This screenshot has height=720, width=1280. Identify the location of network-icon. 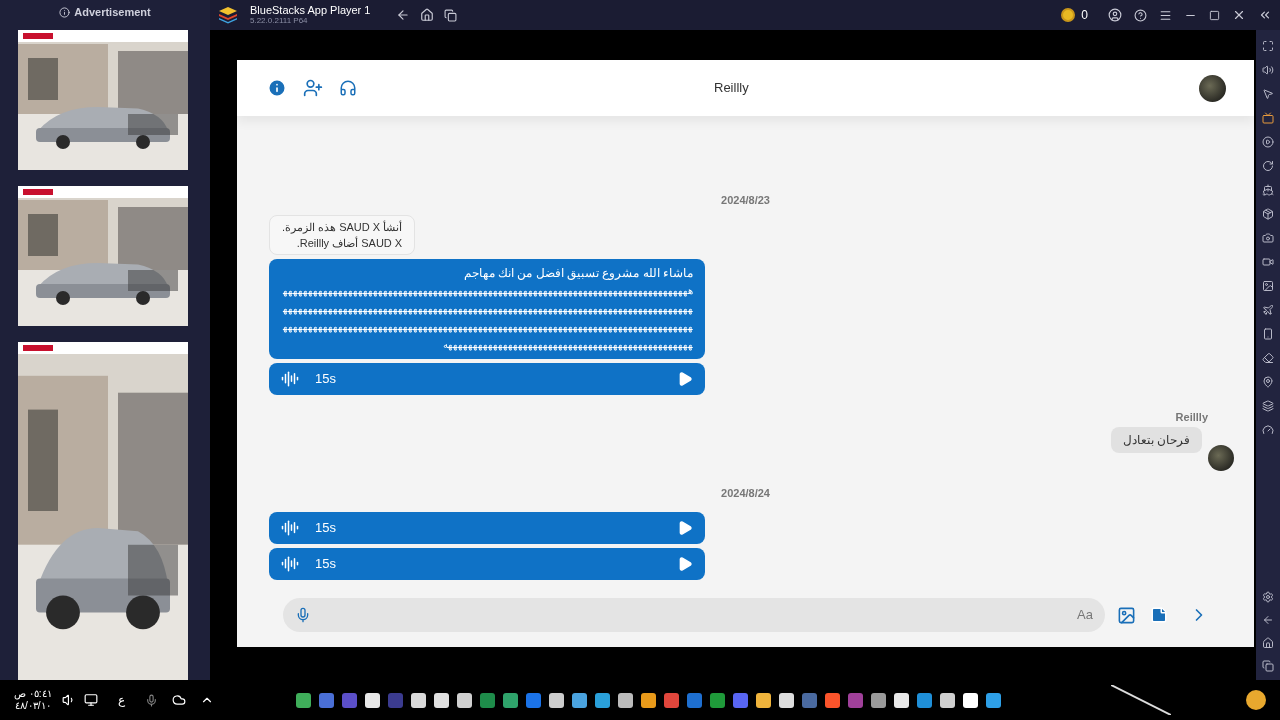
(90, 700).